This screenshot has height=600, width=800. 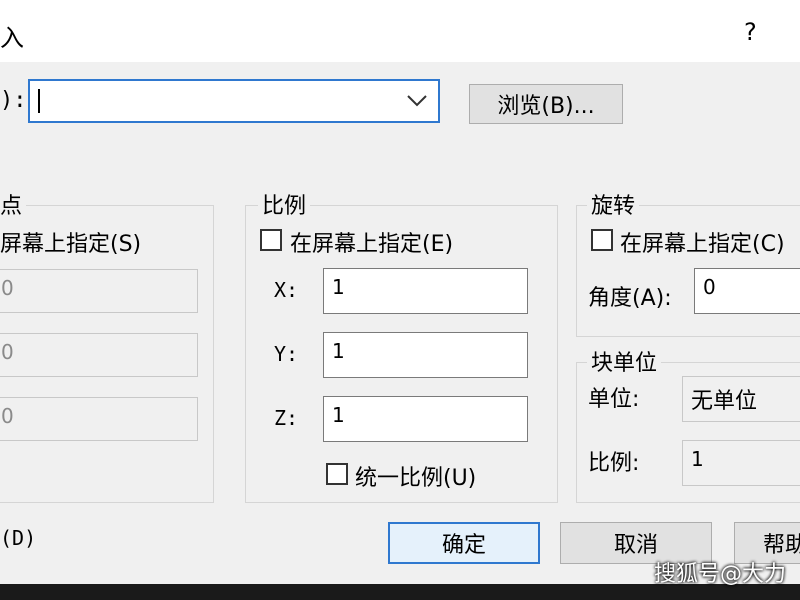 I want to click on name-combobox, so click(x=234, y=101).